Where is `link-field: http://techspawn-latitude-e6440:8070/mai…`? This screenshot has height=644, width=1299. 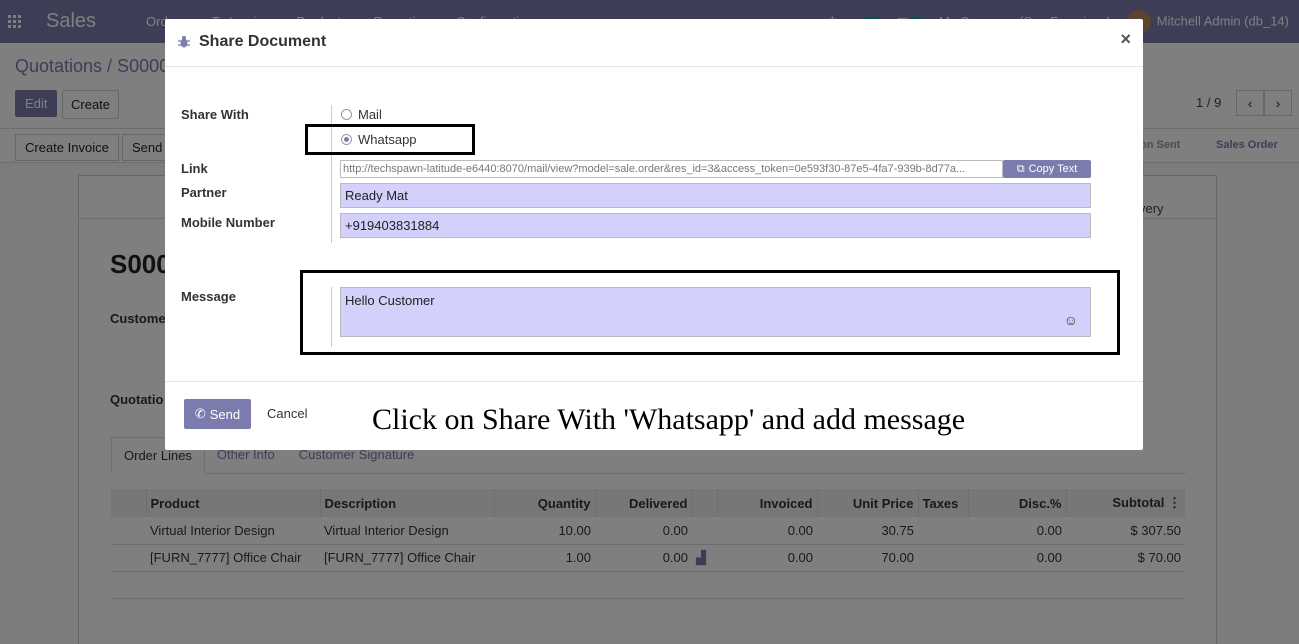
link-field: http://techspawn-latitude-e6440:8070/mai… is located at coordinates (671, 169).